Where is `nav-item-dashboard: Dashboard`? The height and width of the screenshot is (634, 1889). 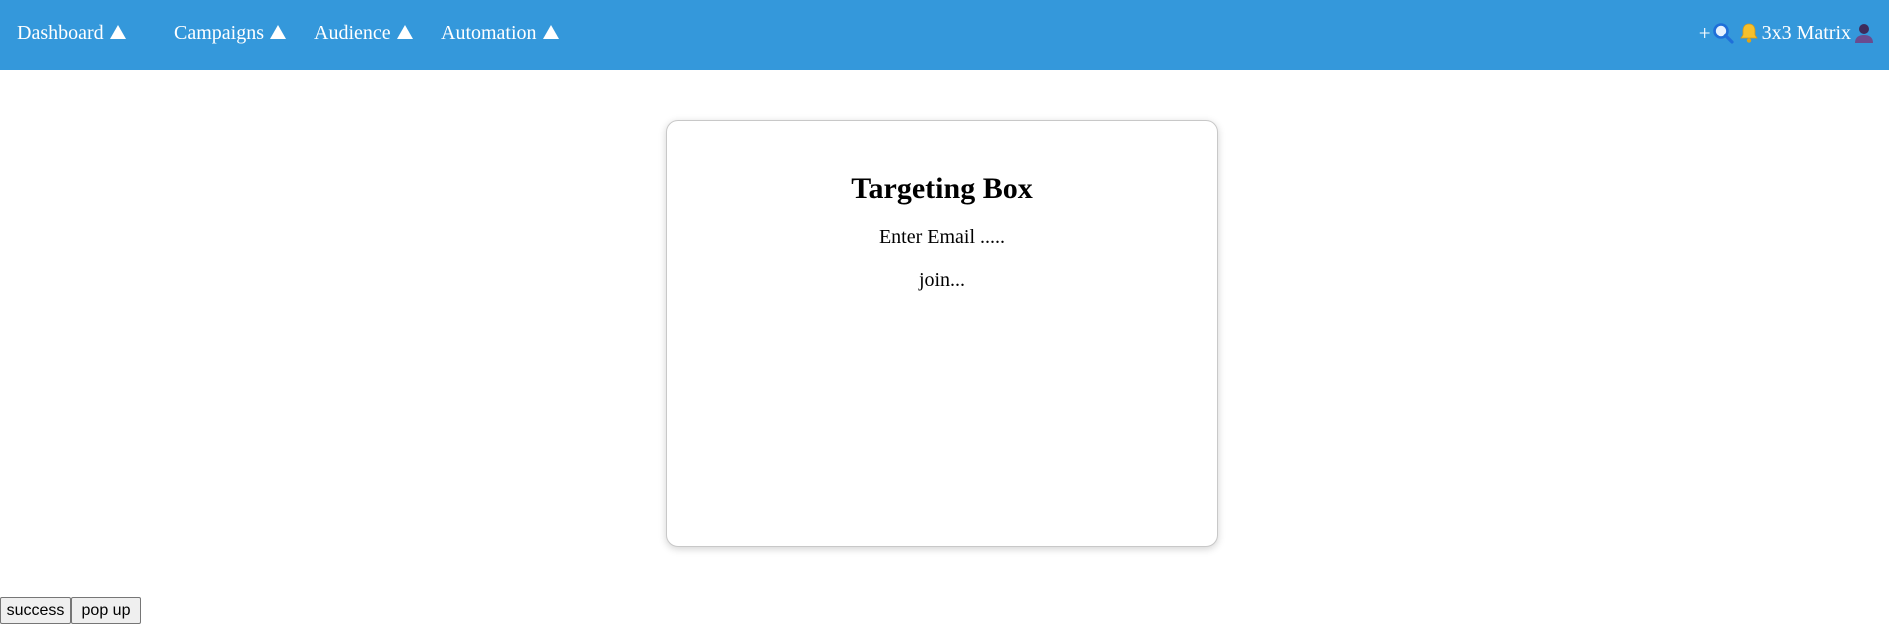 nav-item-dashboard: Dashboard is located at coordinates (95, 33).